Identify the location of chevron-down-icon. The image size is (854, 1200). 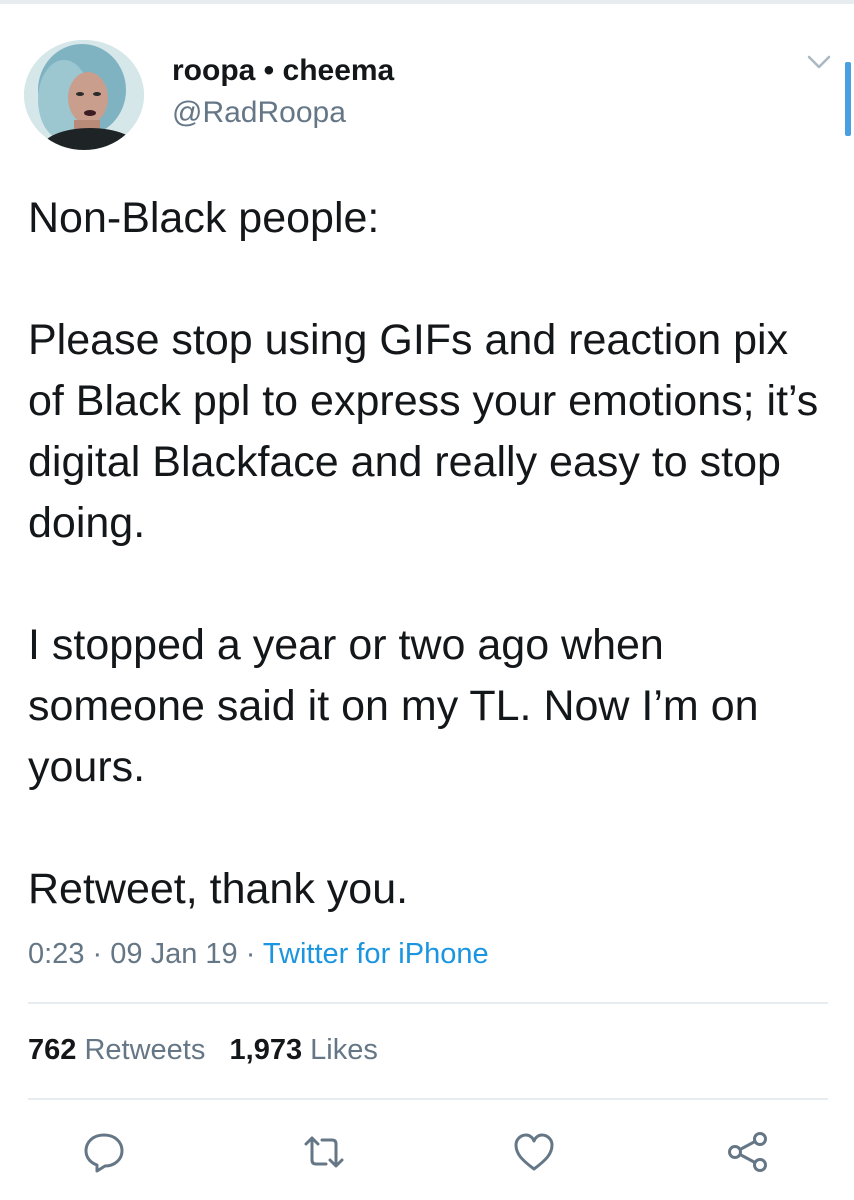
(819, 62).